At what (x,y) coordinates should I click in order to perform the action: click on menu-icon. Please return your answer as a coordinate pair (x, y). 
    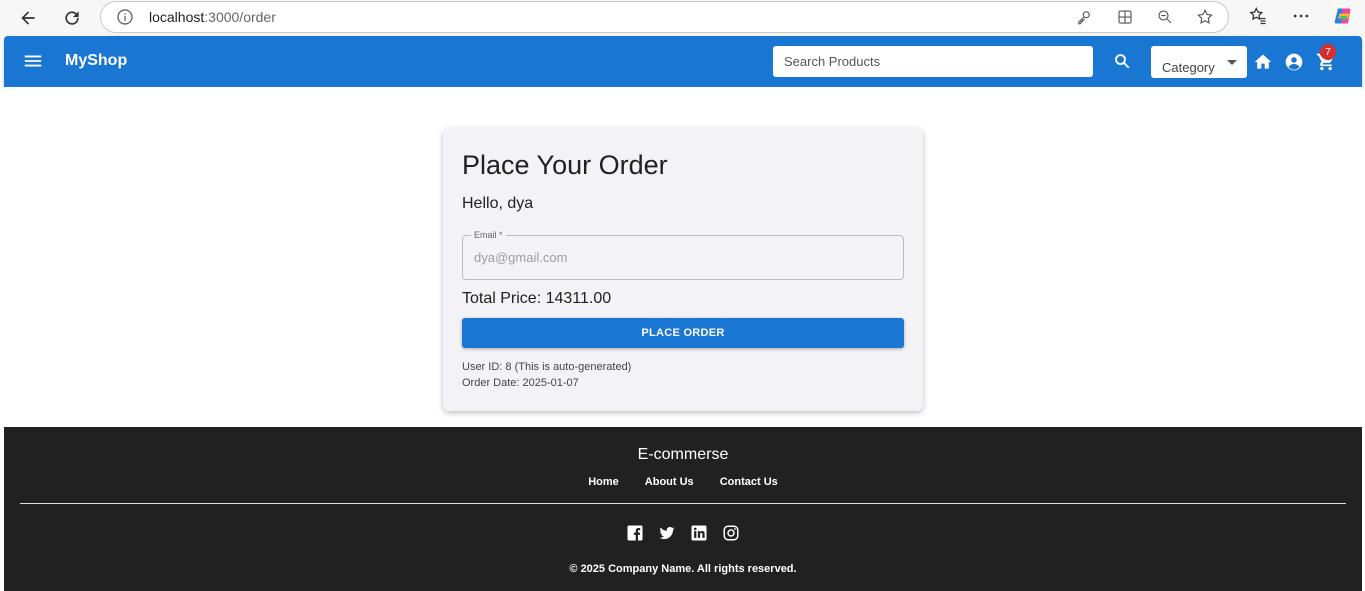
    Looking at the image, I should click on (33, 61).